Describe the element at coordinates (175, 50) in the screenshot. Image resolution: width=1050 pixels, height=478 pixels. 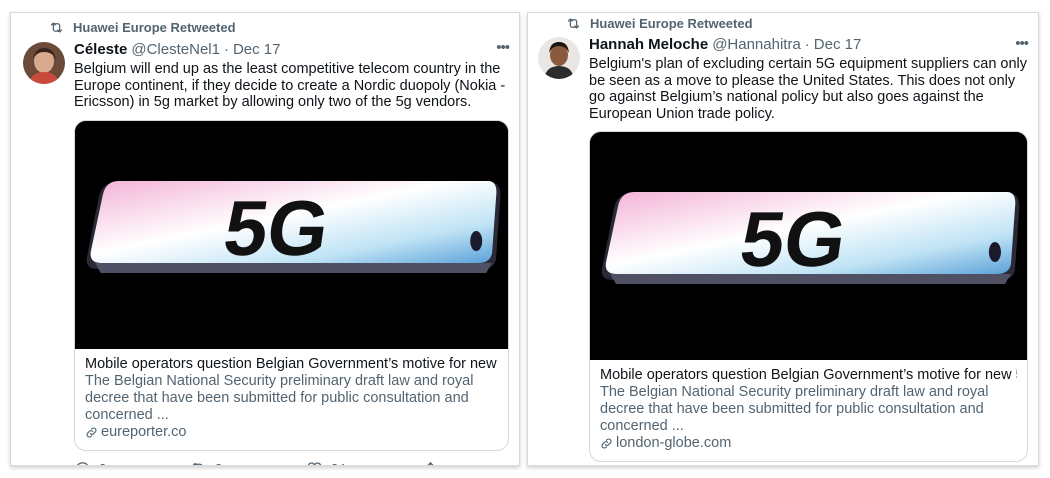
I see `author-handle: @ClesteNel1` at that location.